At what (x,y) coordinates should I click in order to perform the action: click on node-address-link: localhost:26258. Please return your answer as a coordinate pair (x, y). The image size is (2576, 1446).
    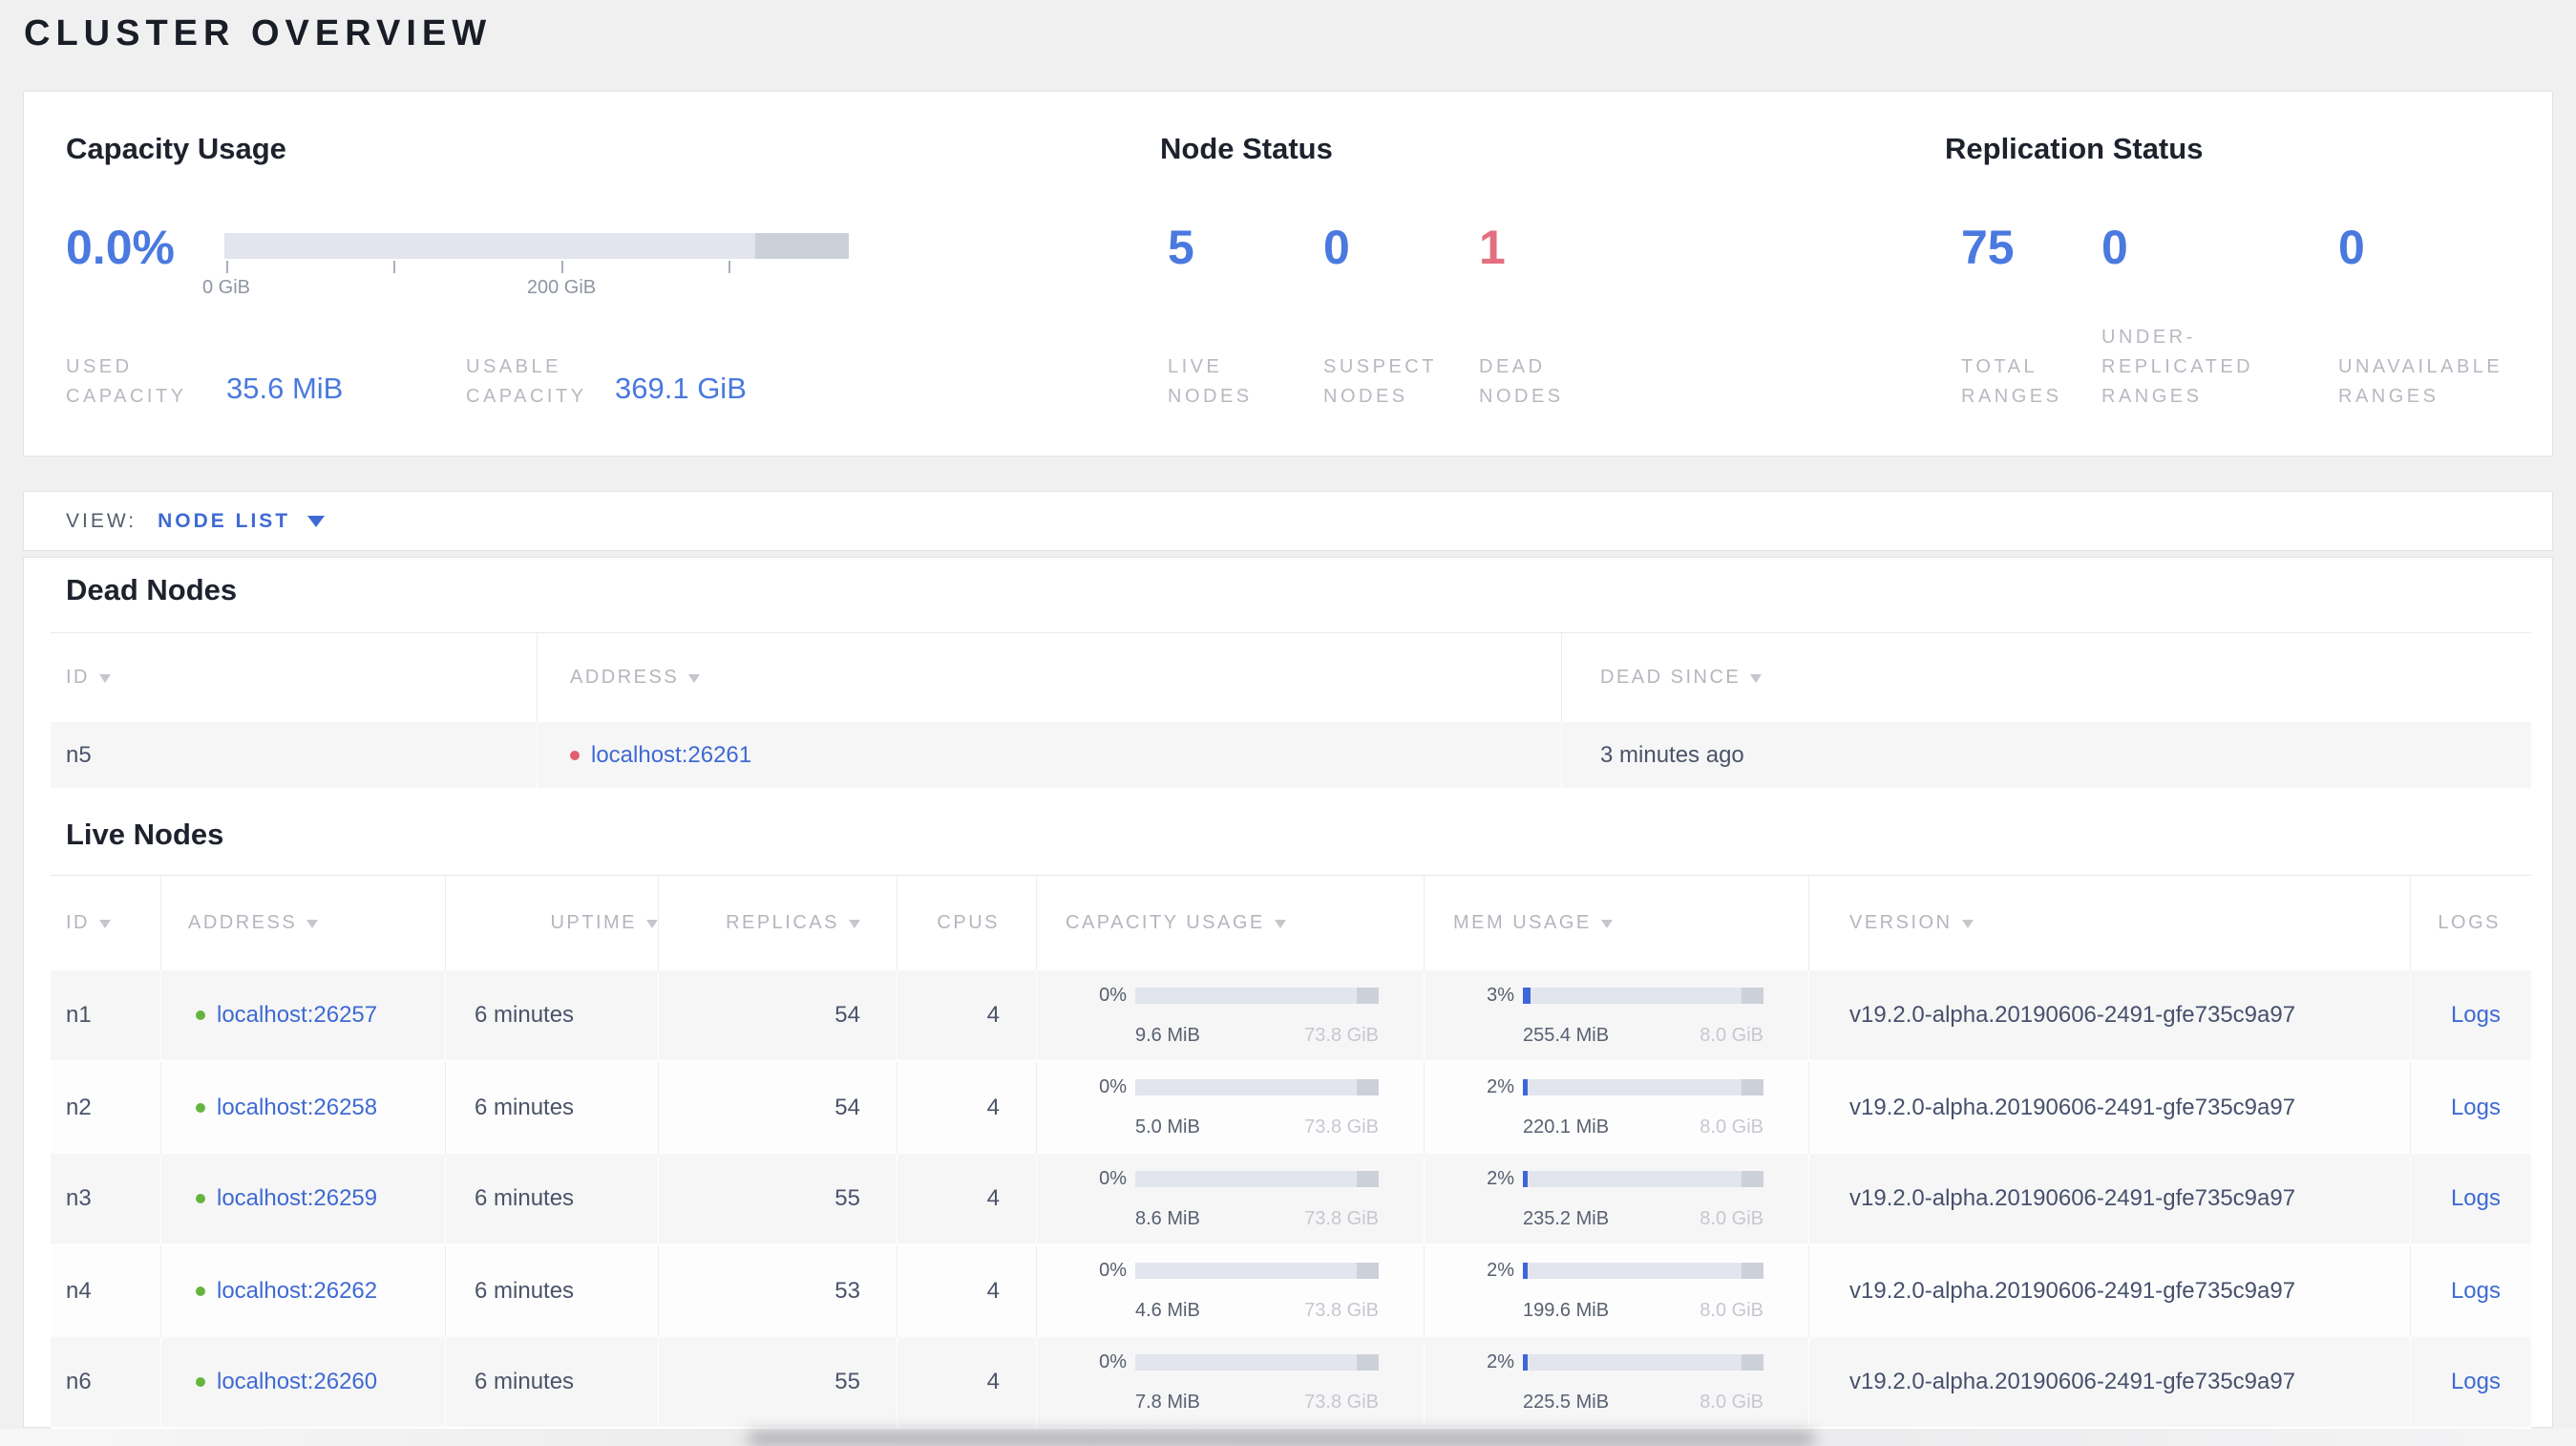
    Looking at the image, I should click on (297, 1108).